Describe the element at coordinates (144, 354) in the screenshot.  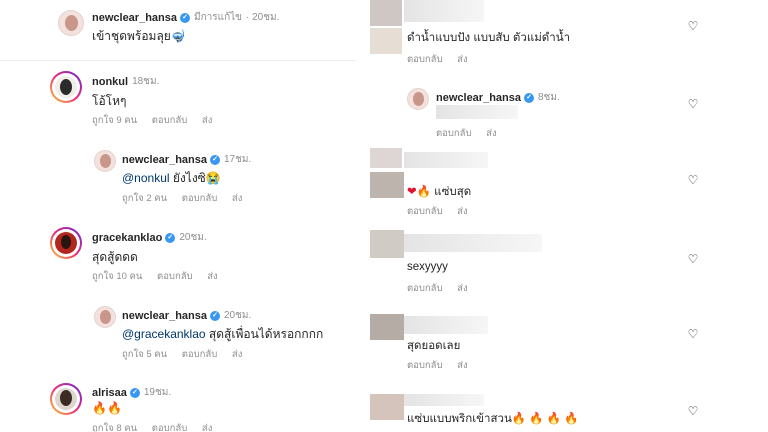
I see `like-count: ถูกใจ 5 คน` at that location.